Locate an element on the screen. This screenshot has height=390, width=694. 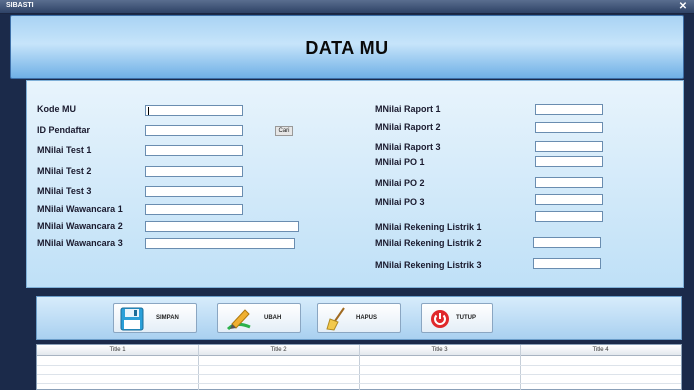
mnilai-rekening-listrik-1-input is located at coordinates (569, 216).